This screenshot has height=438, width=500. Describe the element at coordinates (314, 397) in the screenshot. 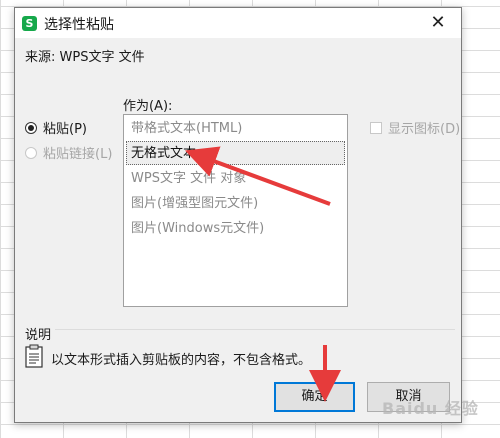

I see `ok-button: 确定` at that location.